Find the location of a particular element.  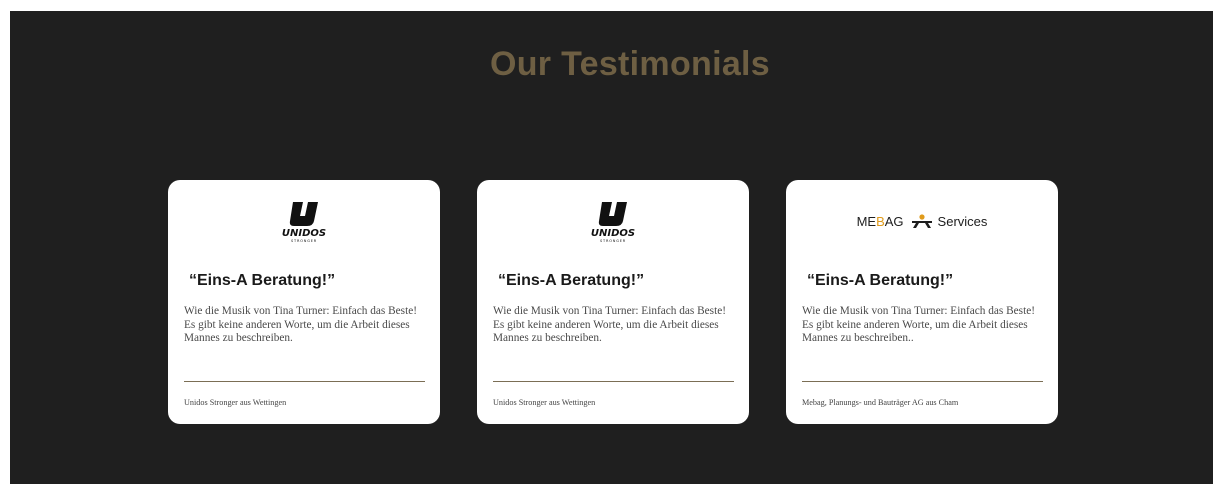

mebag-services-logo-icon: ME B AG Services is located at coordinates (922, 221).